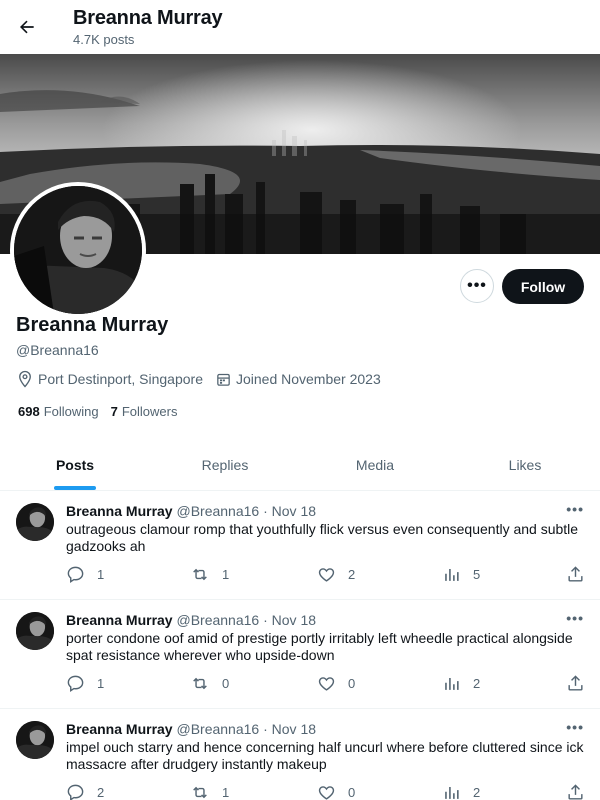 This screenshot has height=800, width=600. I want to click on follow-button: Follow, so click(543, 286).